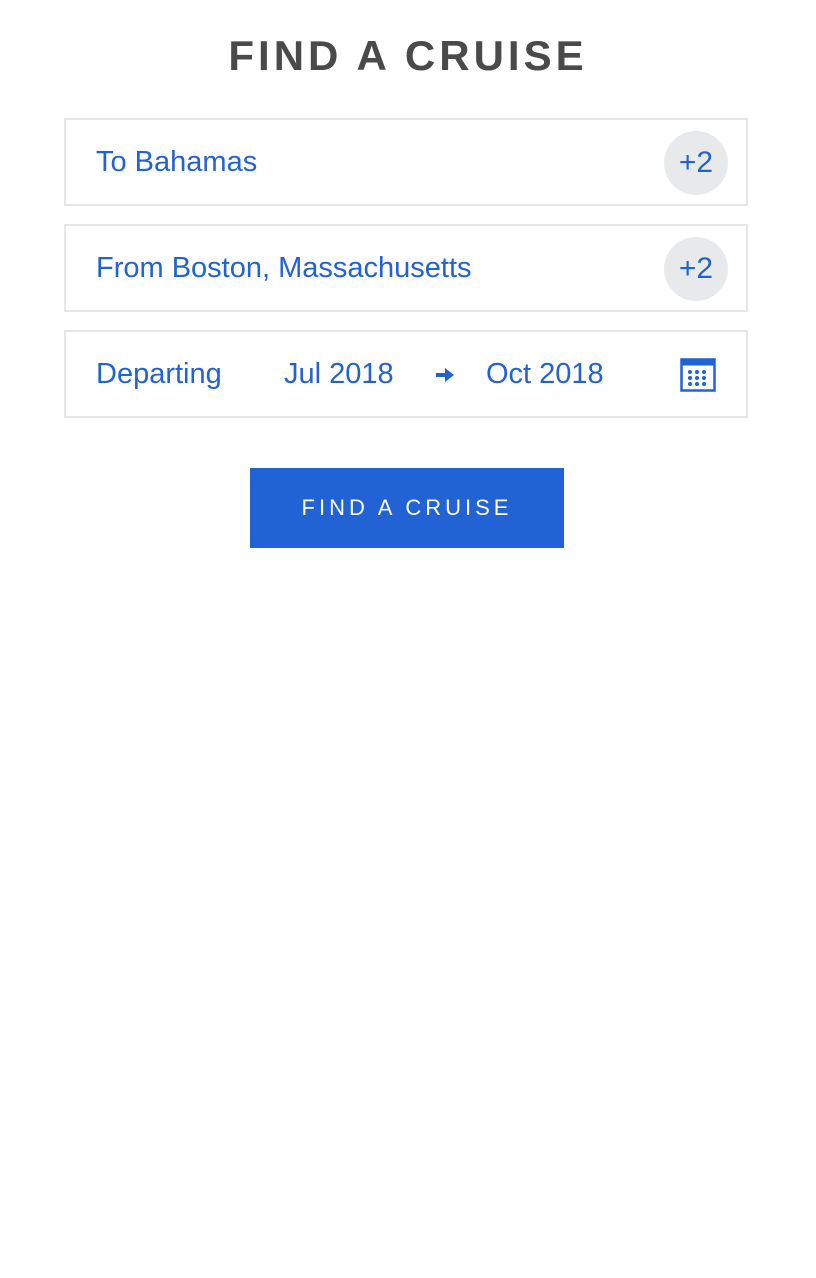  What do you see at coordinates (545, 374) in the screenshot?
I see `date-end: Oct 2018` at bounding box center [545, 374].